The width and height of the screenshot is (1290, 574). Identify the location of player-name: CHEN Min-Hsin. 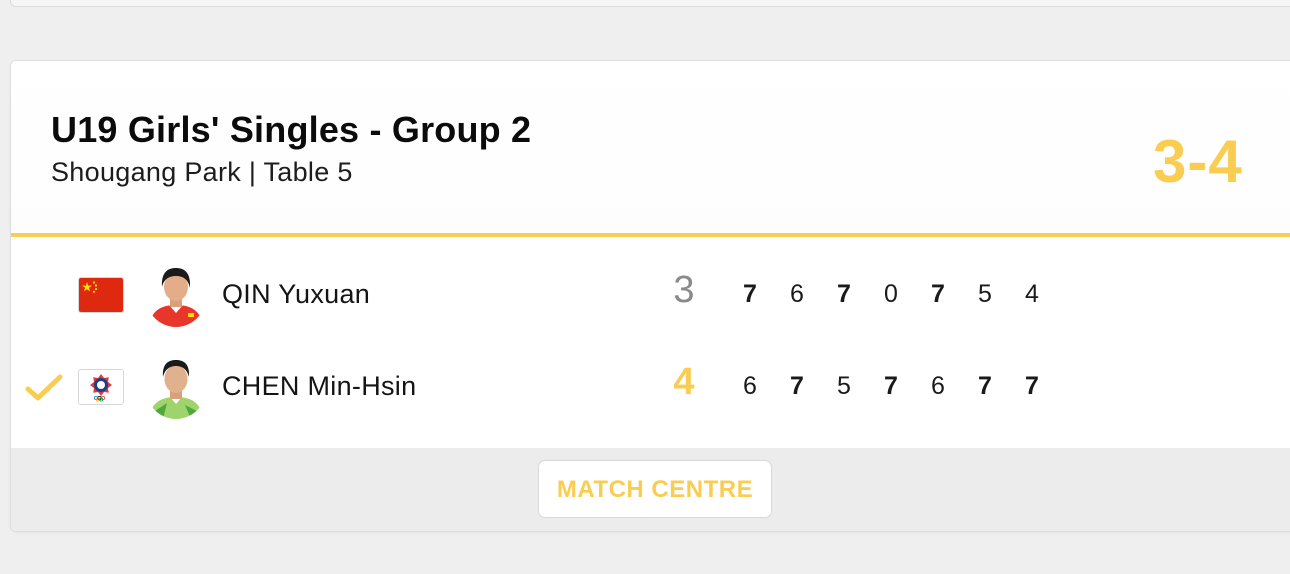
(319, 386).